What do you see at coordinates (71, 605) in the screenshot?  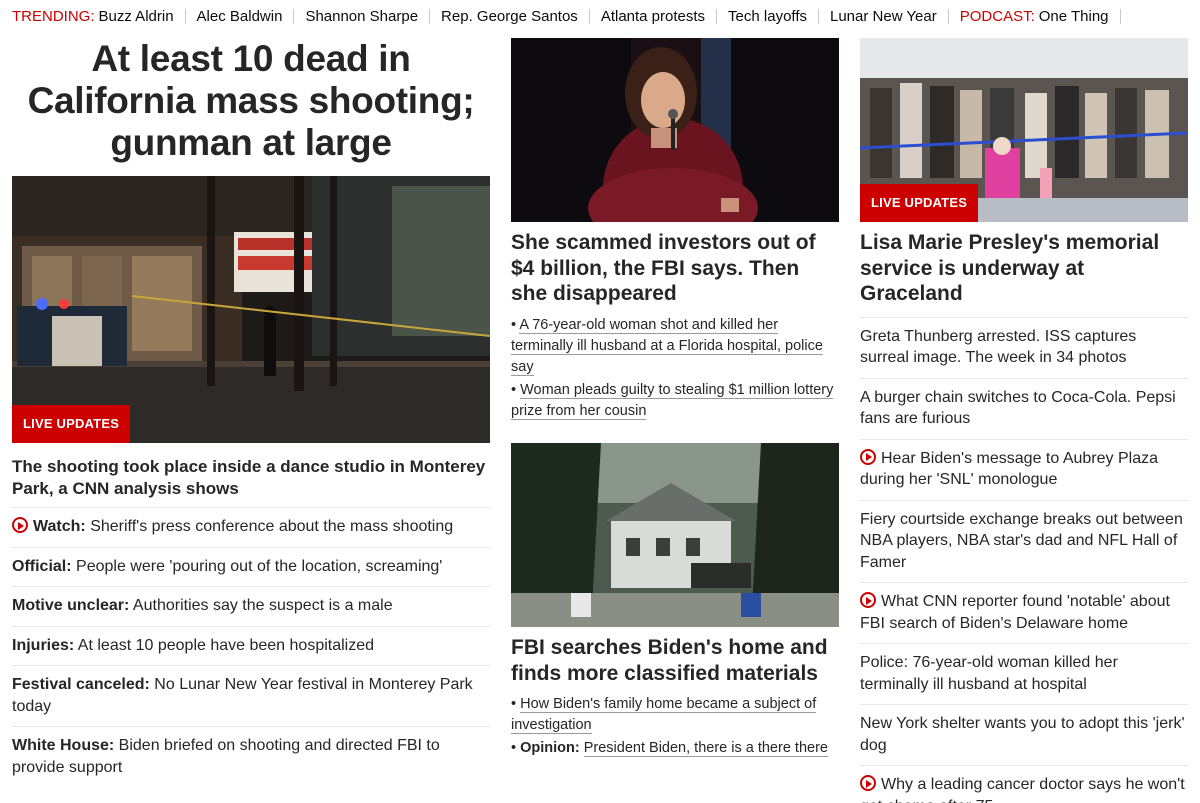 I see `item-prefix: Motive unclear:` at bounding box center [71, 605].